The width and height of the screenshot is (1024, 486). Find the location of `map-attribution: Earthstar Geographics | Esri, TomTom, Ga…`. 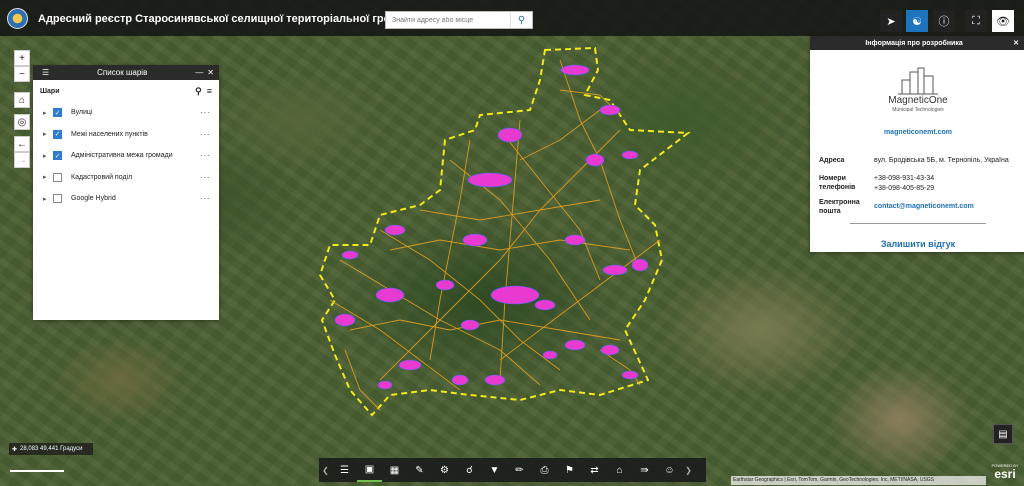

map-attribution: Earthstar Geographics | Esri, TomTom, Ga… is located at coordinates (858, 480).